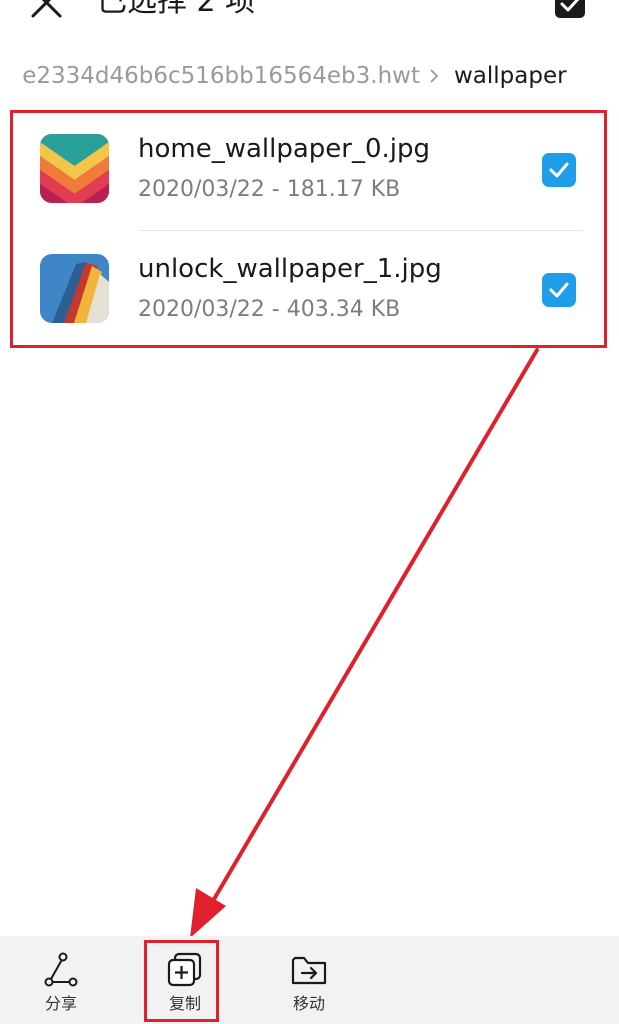 Image resolution: width=619 pixels, height=1024 pixels. I want to click on select-all-button, so click(570, 13).